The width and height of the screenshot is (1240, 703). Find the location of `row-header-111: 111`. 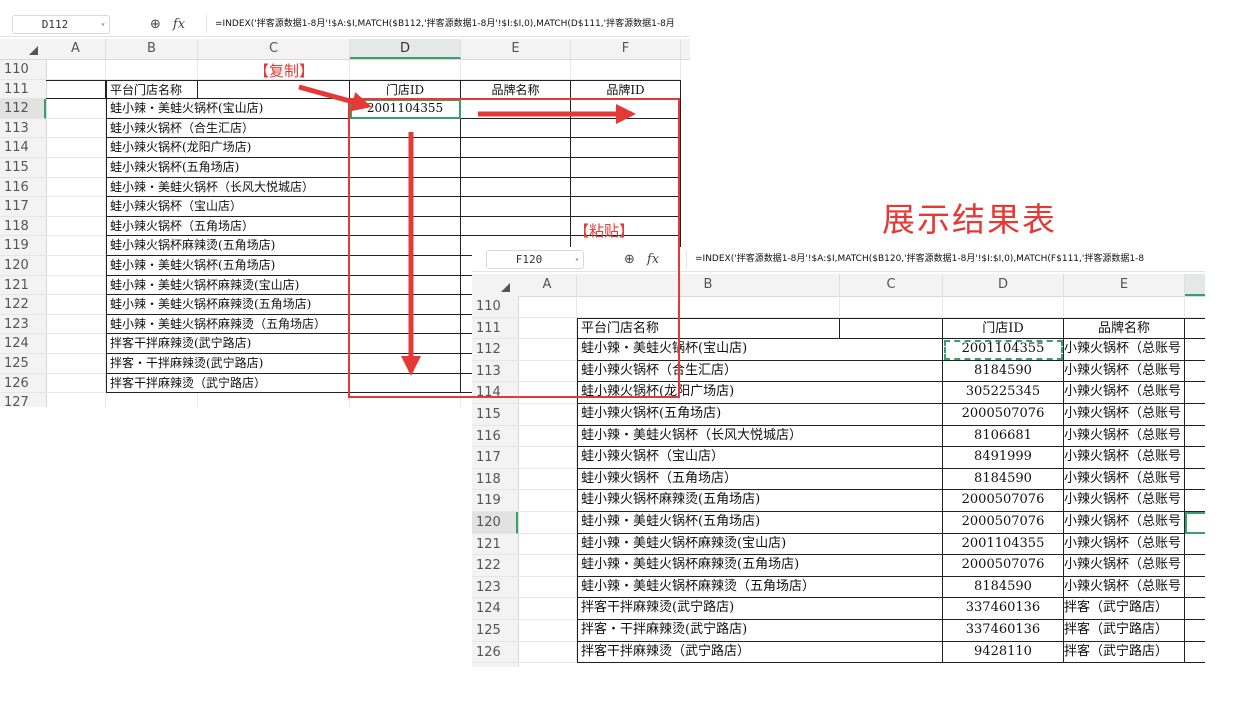

row-header-111: 111 is located at coordinates (23, 90).